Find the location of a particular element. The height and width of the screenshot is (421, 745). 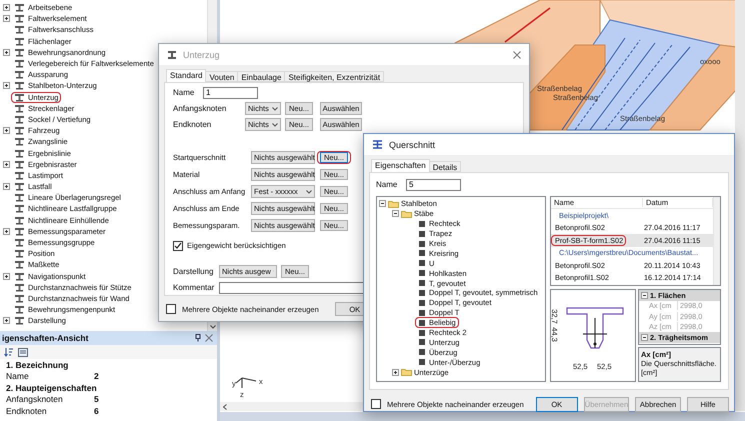

property-value: 5 is located at coordinates (96, 399).